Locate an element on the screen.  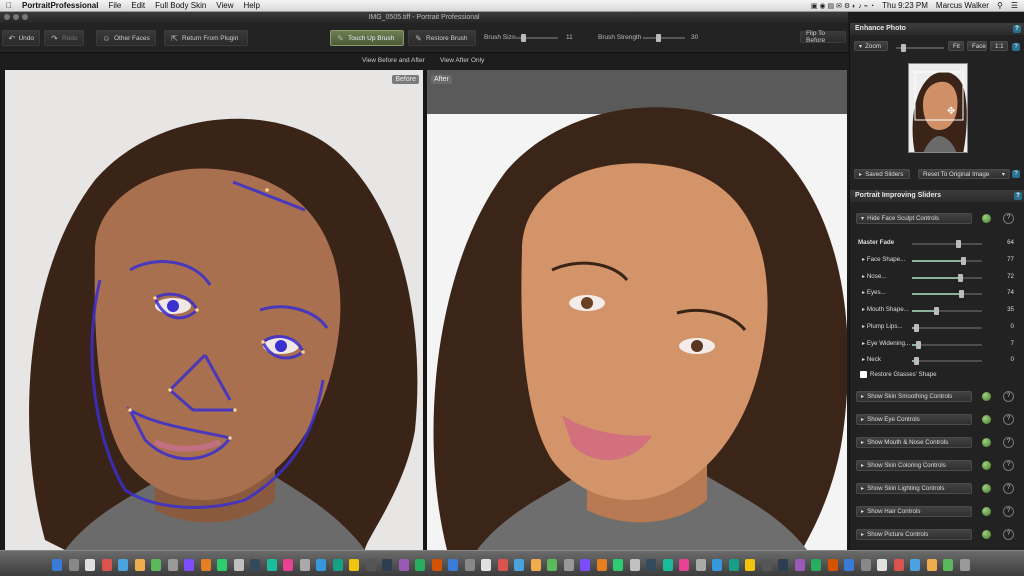
face-sculpt-help-button: ? is located at coordinates (1008, 218).